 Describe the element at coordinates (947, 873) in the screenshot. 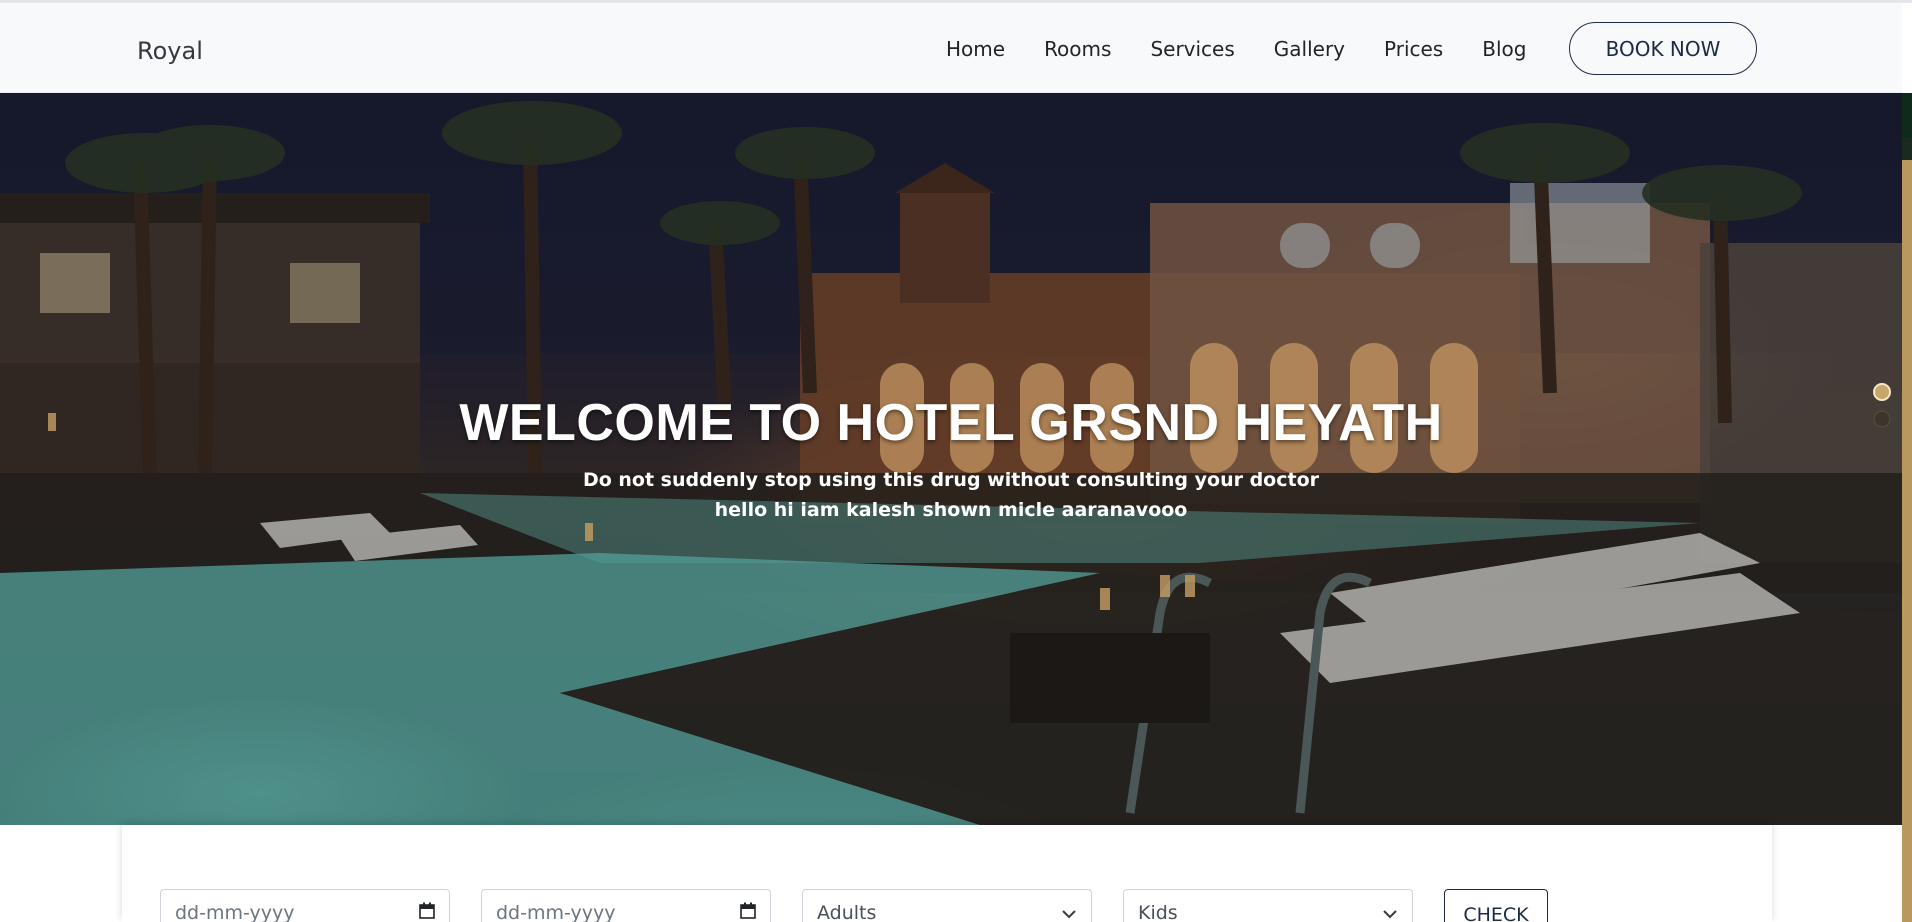

I see `booking-panel: dd-mm-yyyy dd-mm-yyyy Adults Kids CHECK` at that location.